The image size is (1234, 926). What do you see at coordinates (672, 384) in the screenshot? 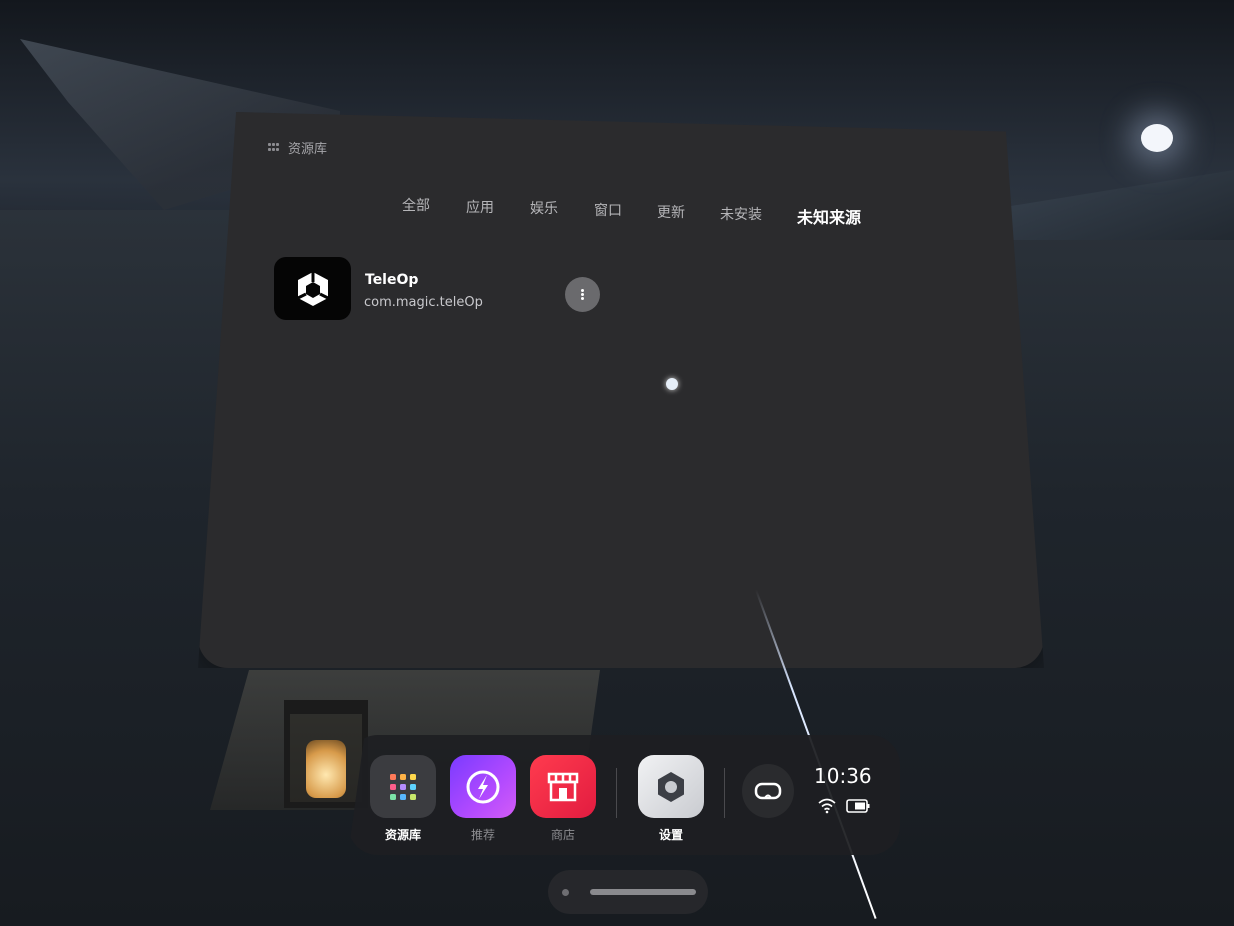
I see `controller-cursor` at bounding box center [672, 384].